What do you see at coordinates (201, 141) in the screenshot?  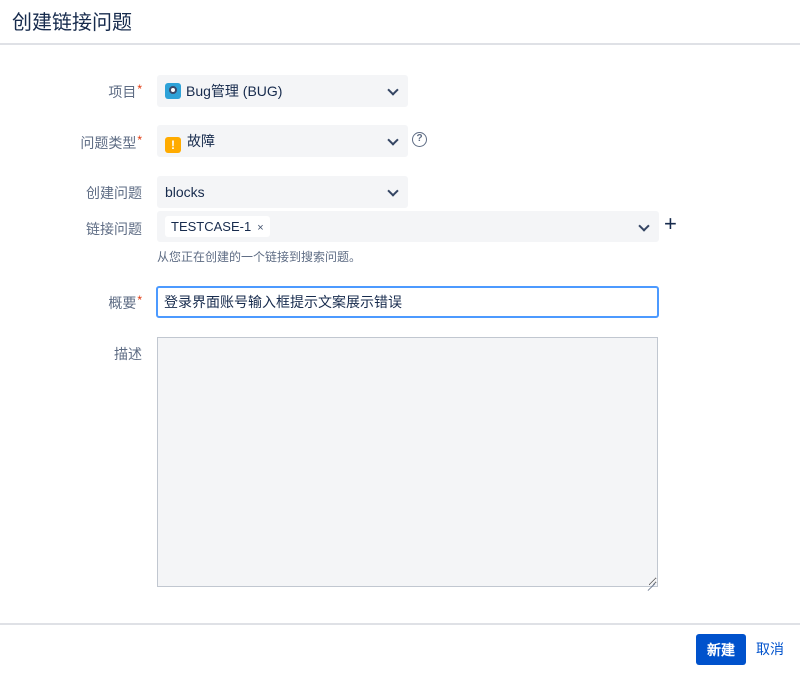 I see `issue-type-value: 故障` at bounding box center [201, 141].